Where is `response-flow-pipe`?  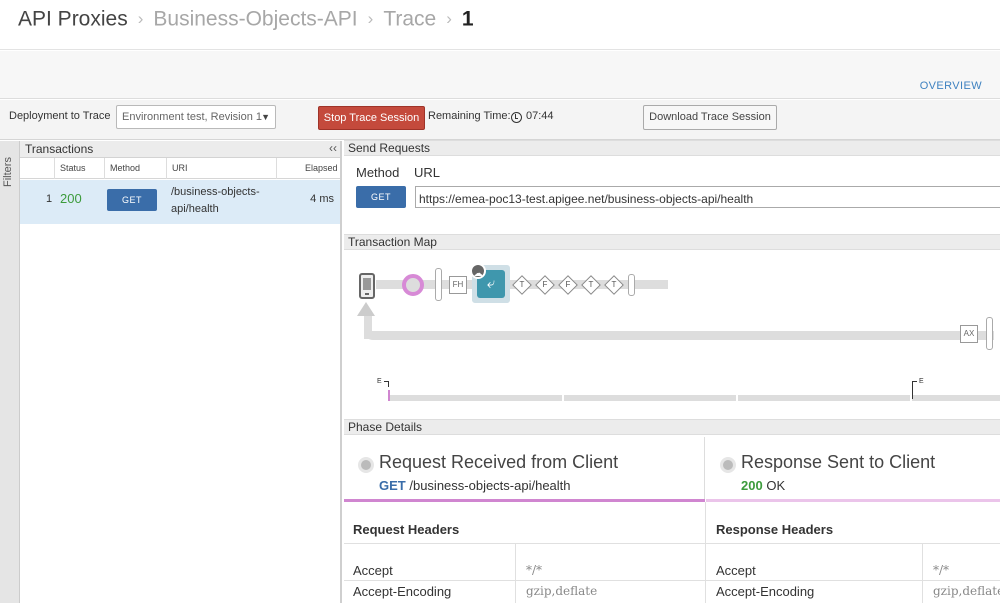
response-flow-pipe is located at coordinates (679, 335).